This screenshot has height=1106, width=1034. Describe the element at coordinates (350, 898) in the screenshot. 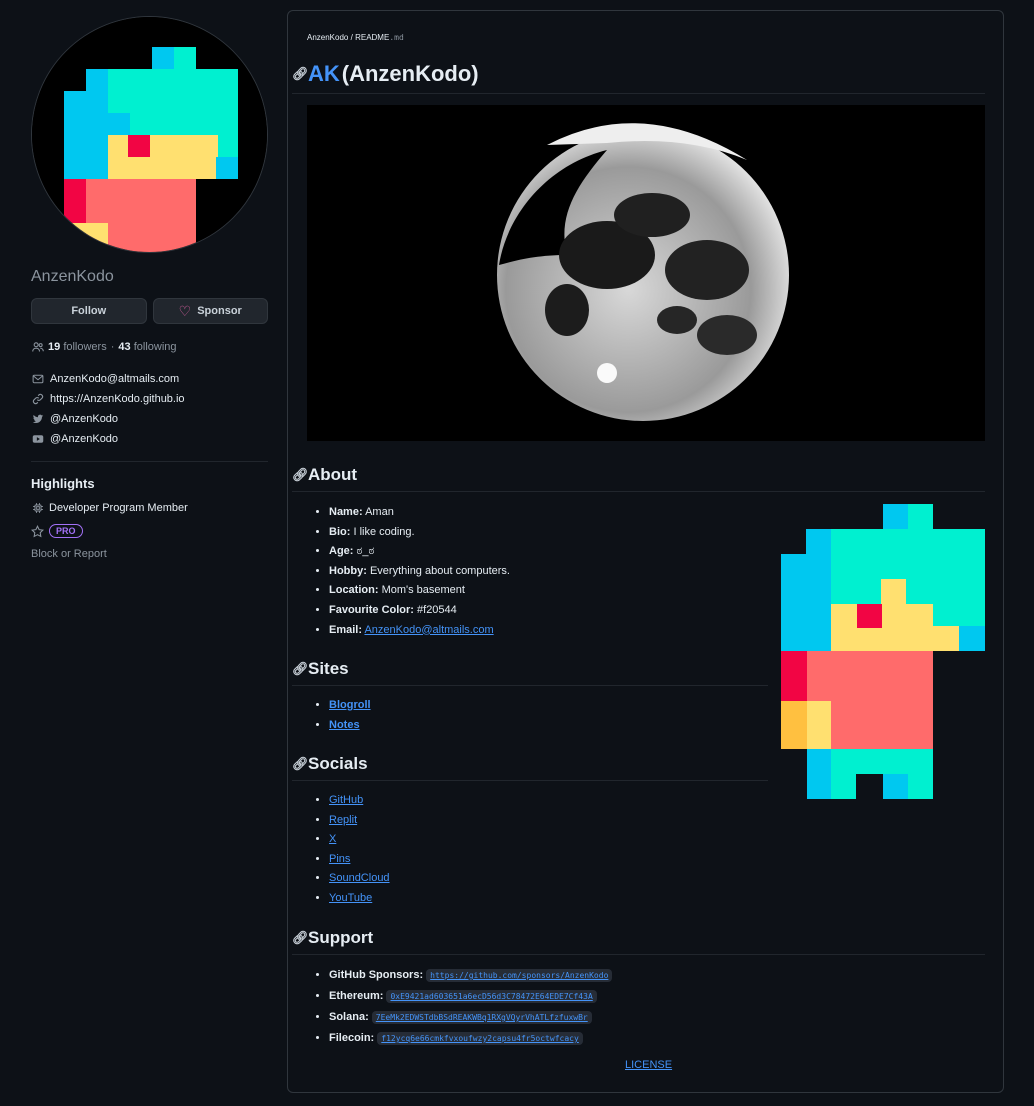

I see `youtube-link: YouTube` at that location.